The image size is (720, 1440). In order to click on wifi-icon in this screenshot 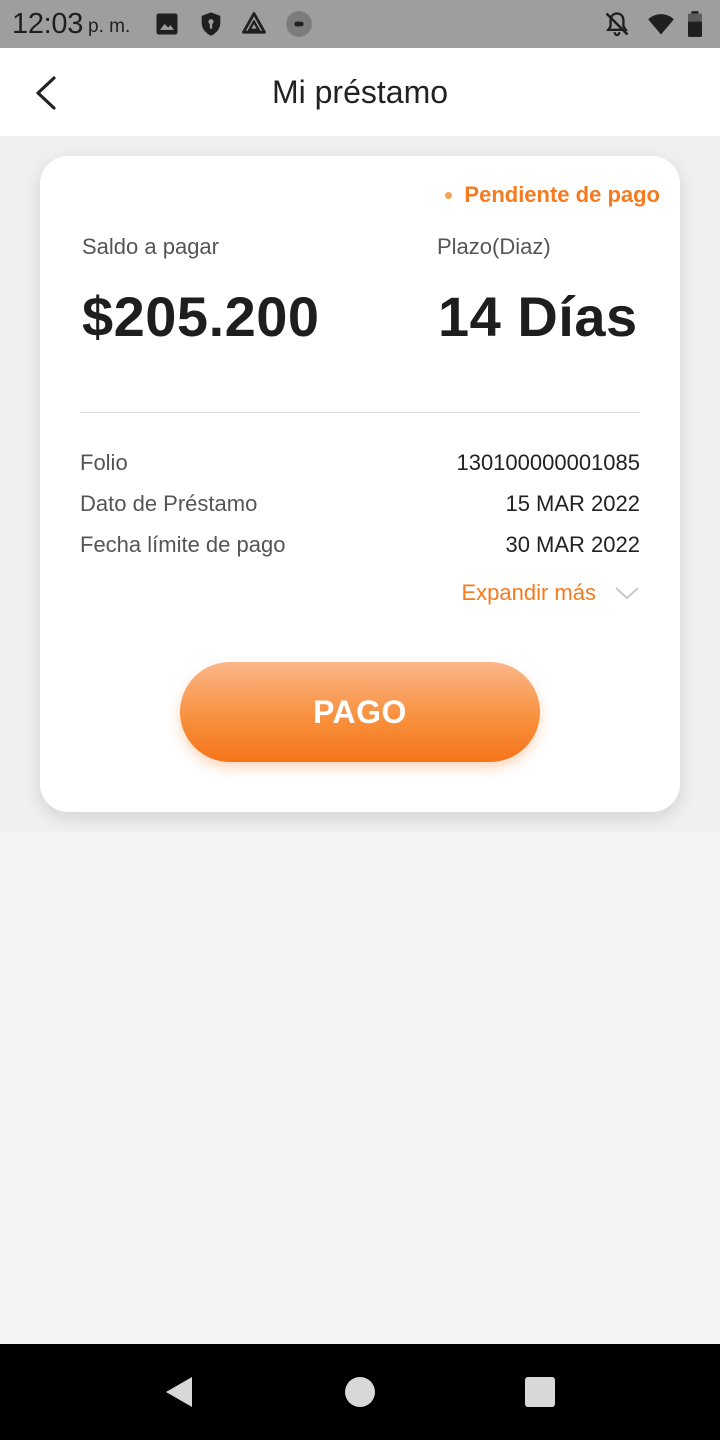, I will do `click(661, 24)`.